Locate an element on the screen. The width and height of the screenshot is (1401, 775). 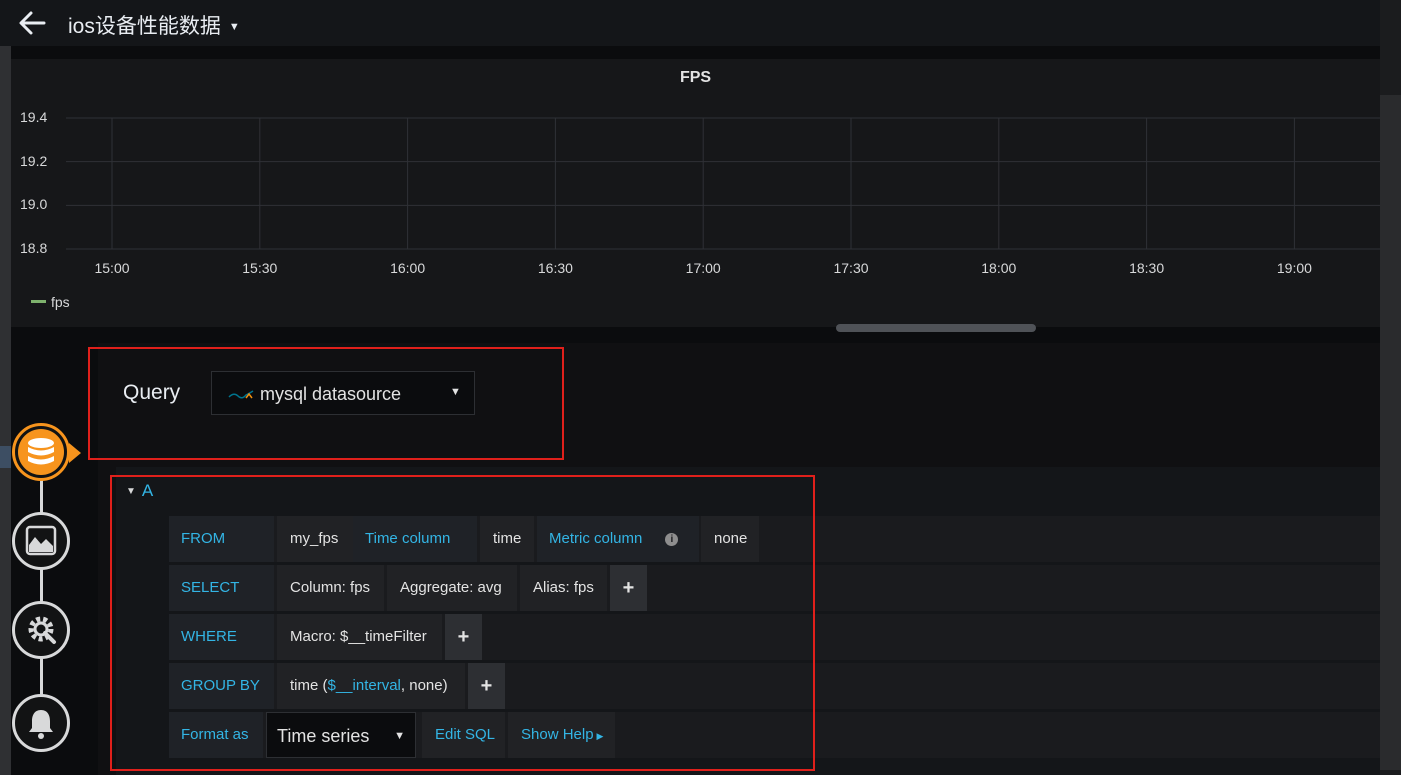
where-keyword: WHERE is located at coordinates (221, 637).